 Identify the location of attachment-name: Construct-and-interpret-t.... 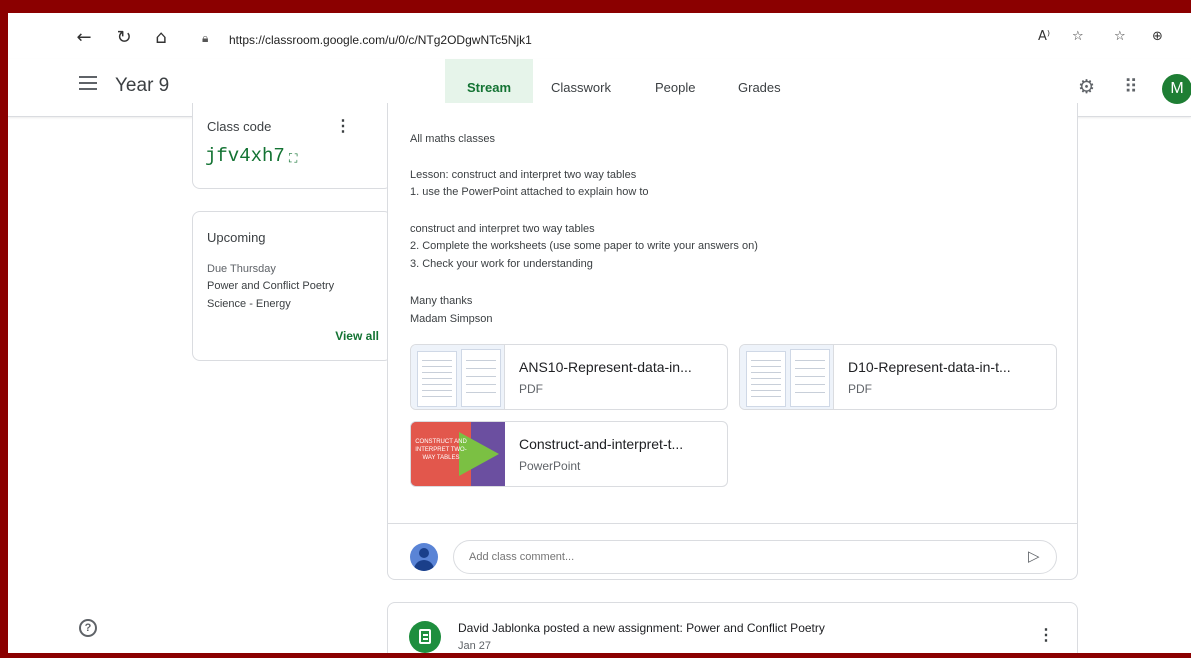
(601, 444).